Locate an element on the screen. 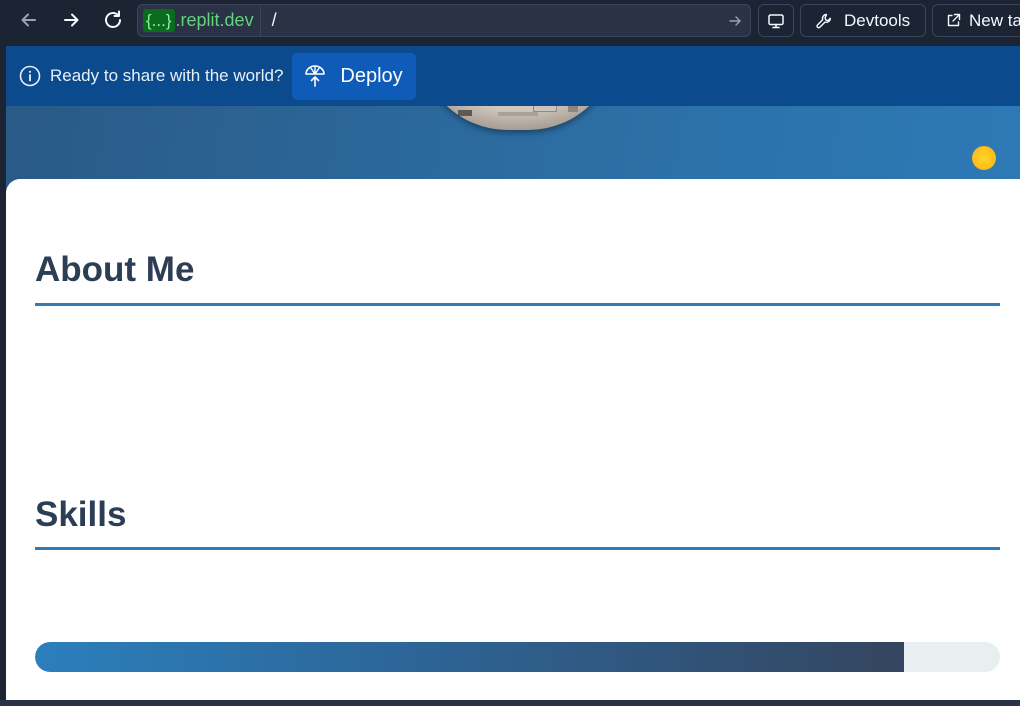 This screenshot has height=706, width=1020. reload-button is located at coordinates (113, 20).